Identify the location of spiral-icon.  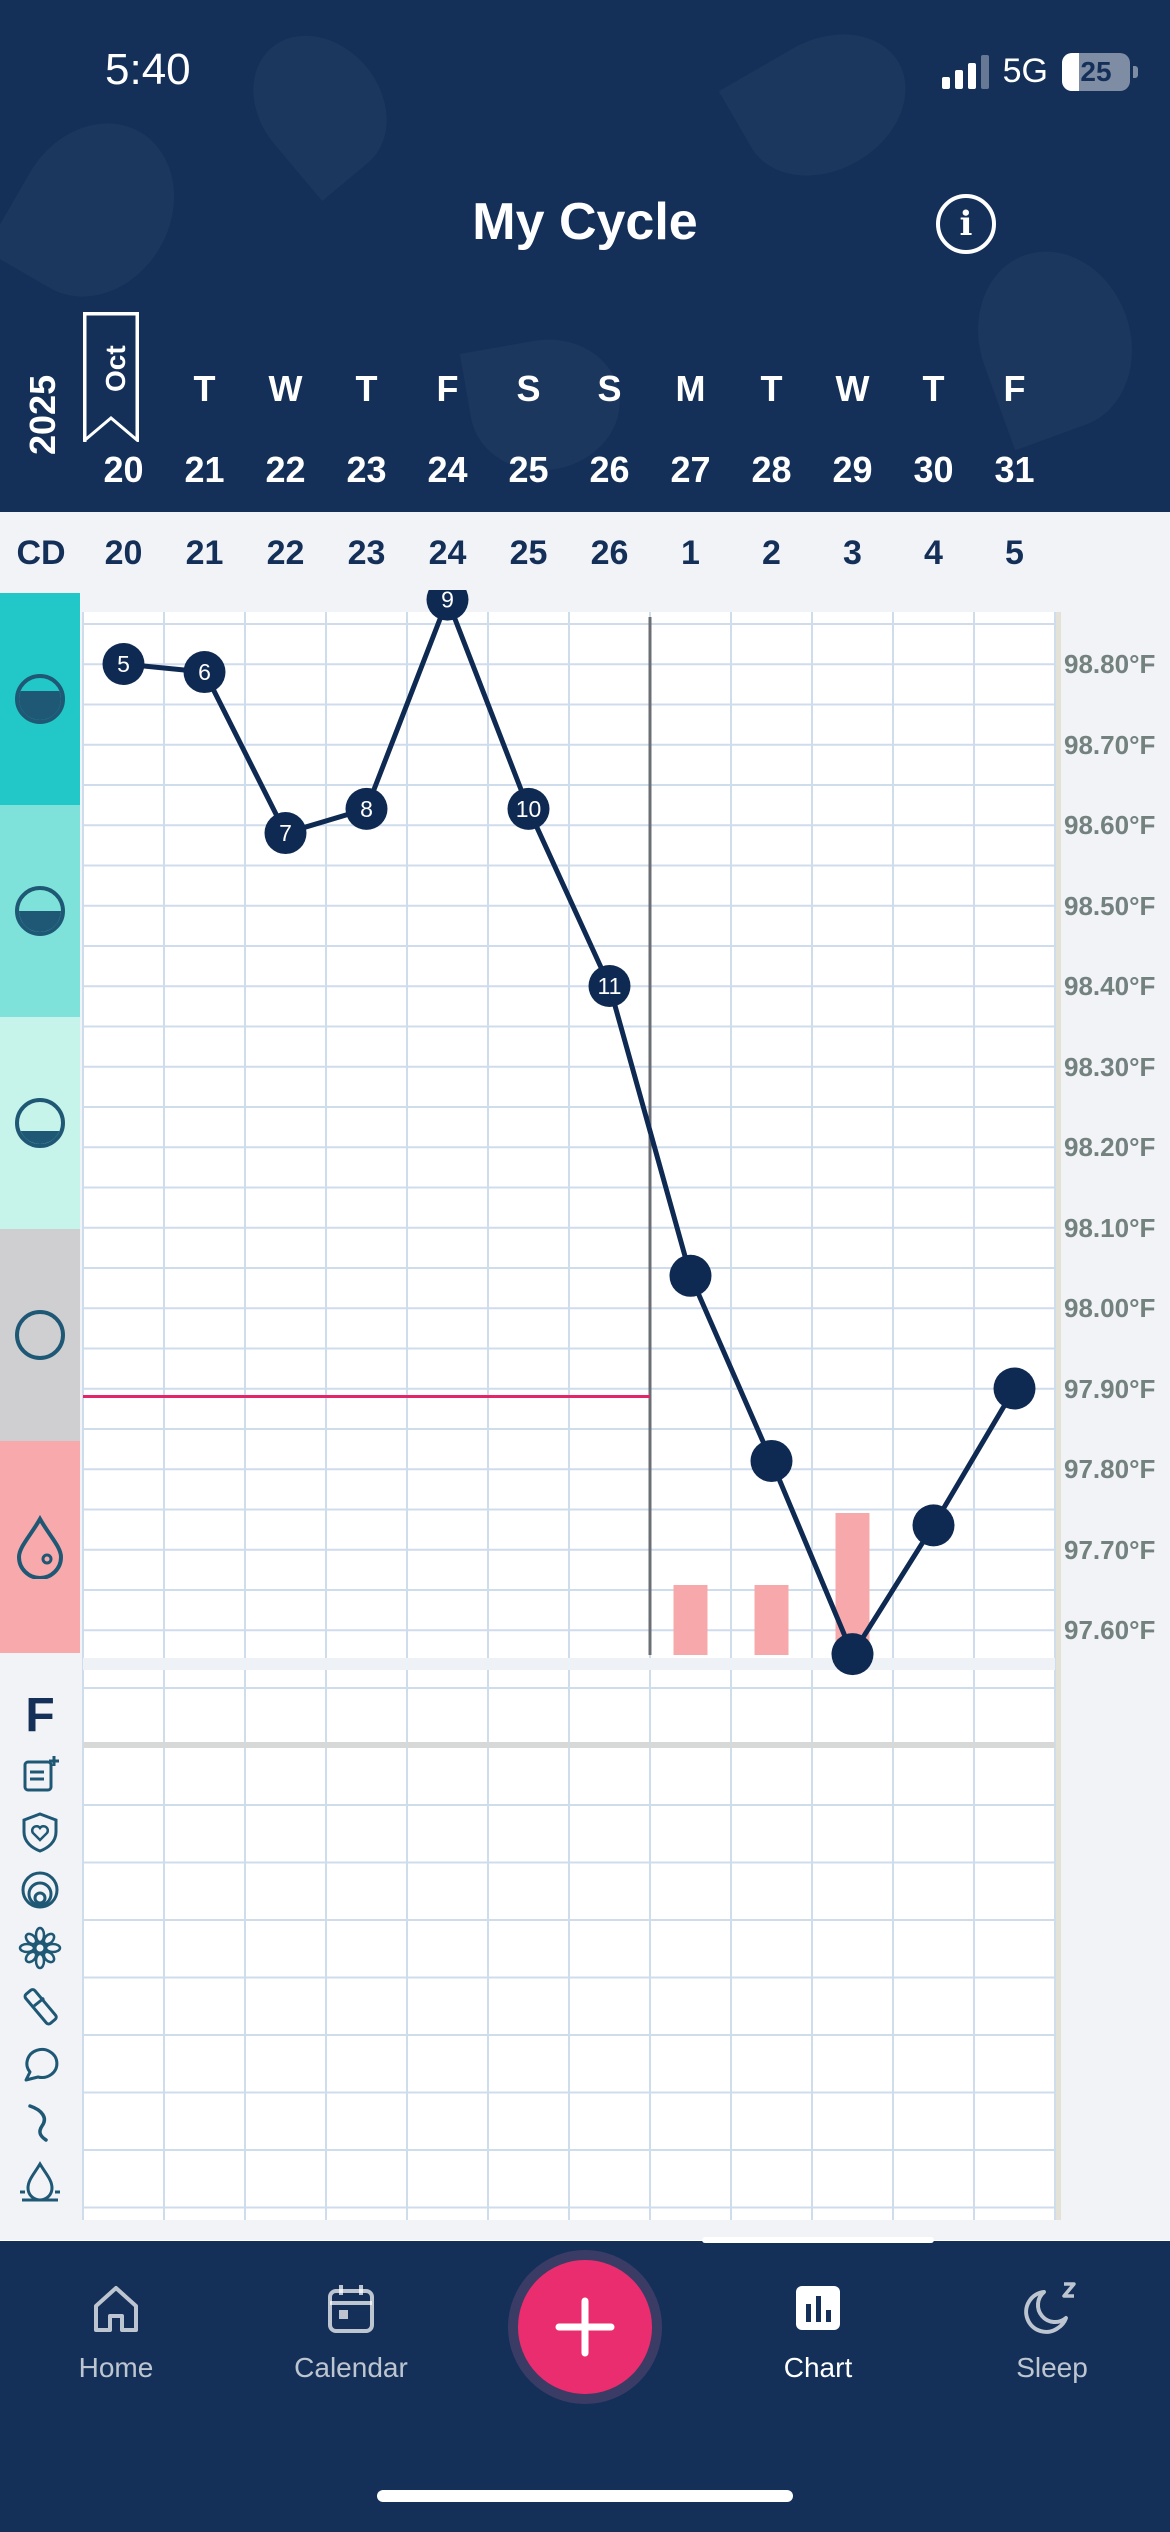
(40, 1890).